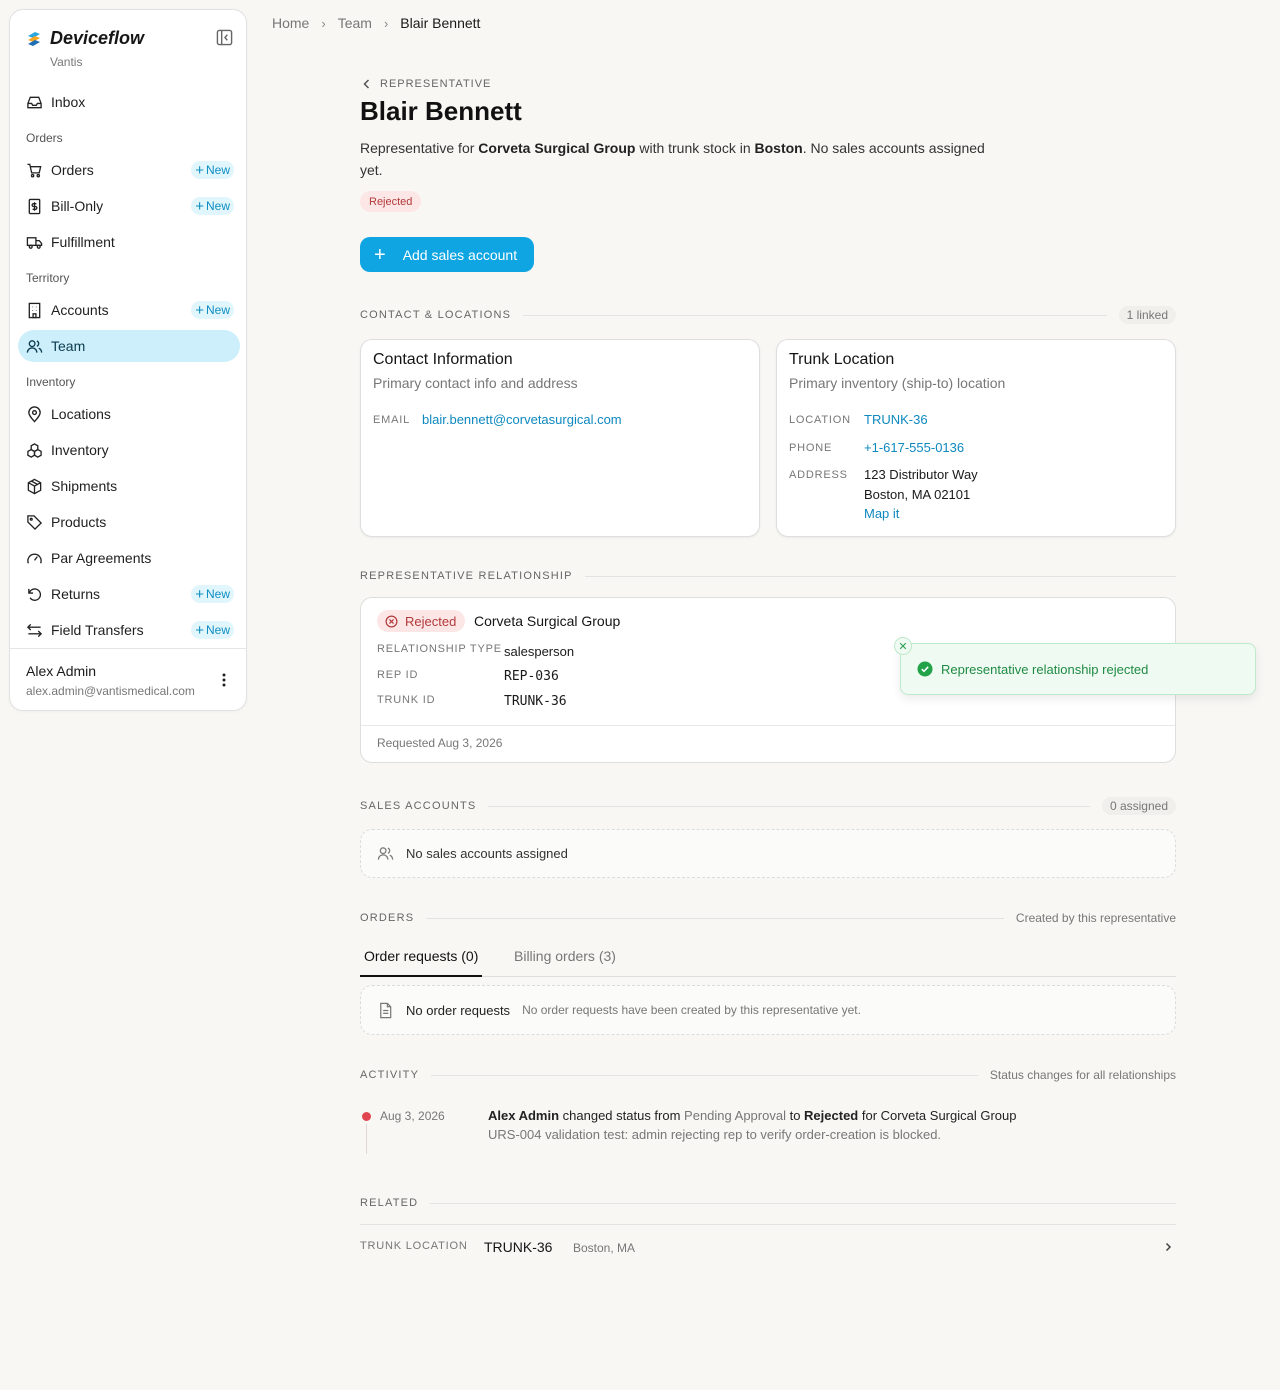 The image size is (1280, 1390). Describe the element at coordinates (487, 853) in the screenshot. I see `empty-message: No sales accounts assigned` at that location.